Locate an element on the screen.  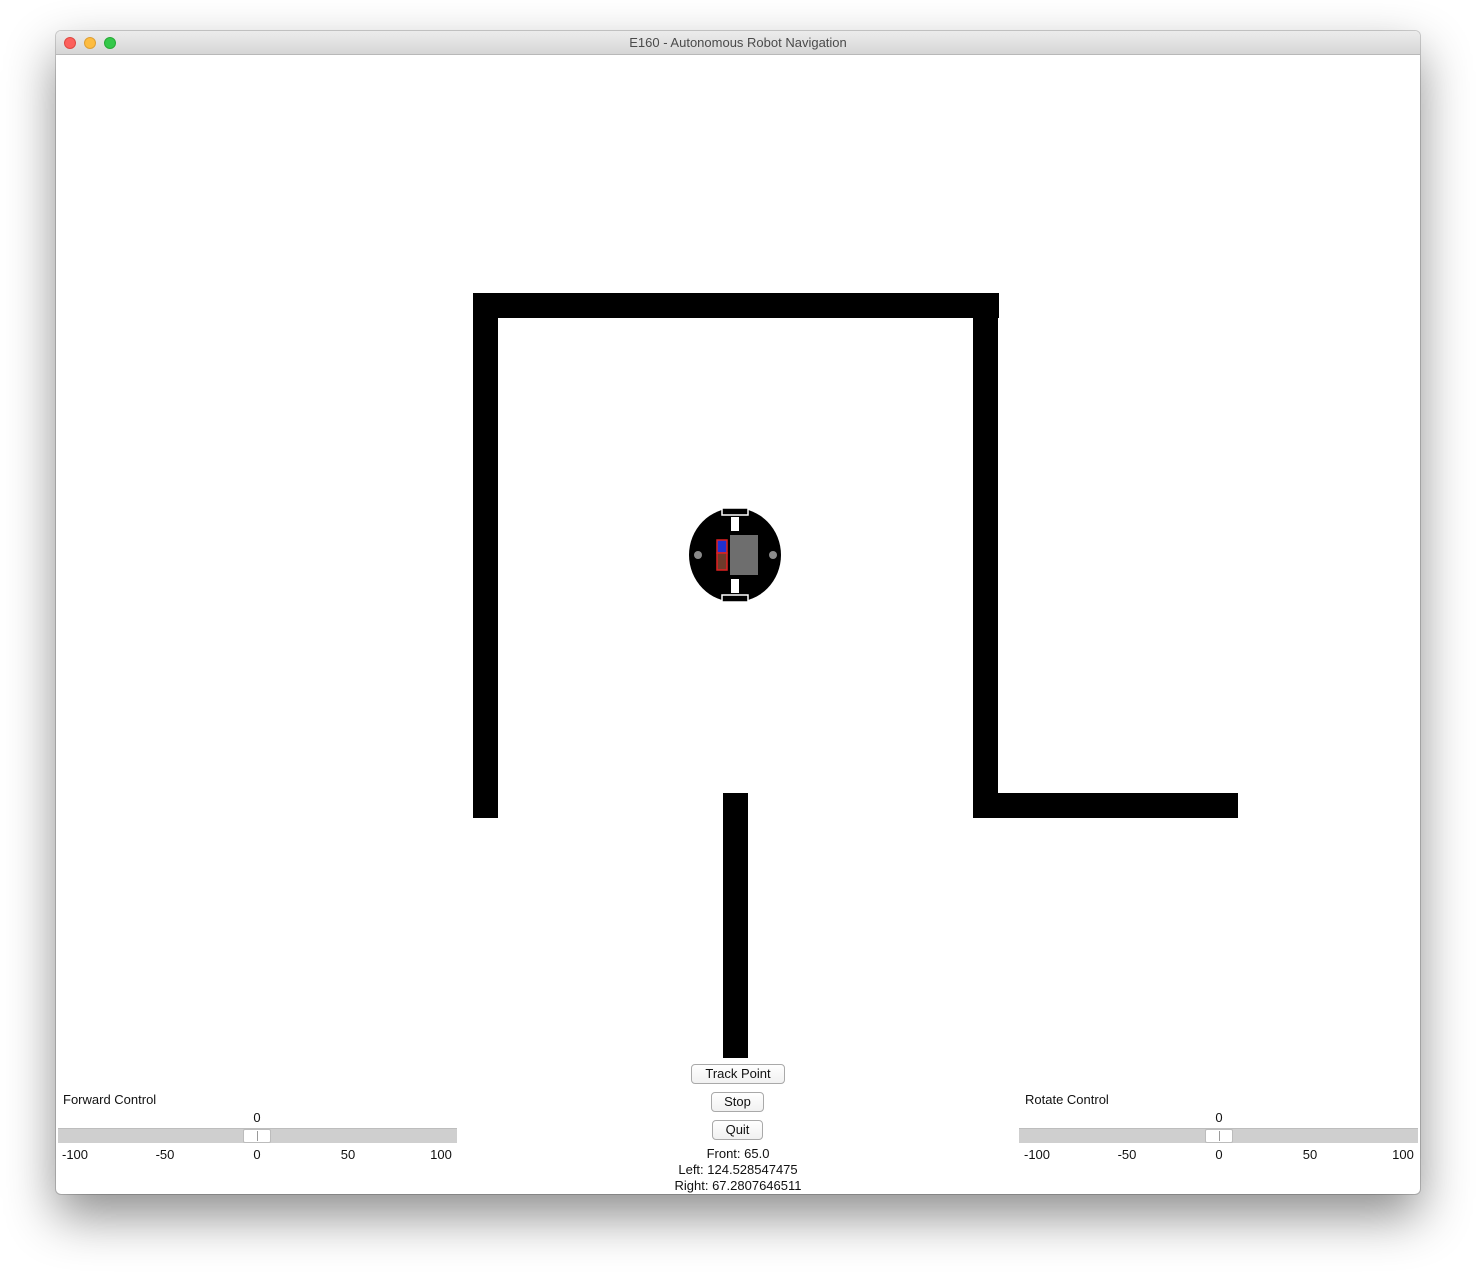
robot-axle-top is located at coordinates (735, 524).